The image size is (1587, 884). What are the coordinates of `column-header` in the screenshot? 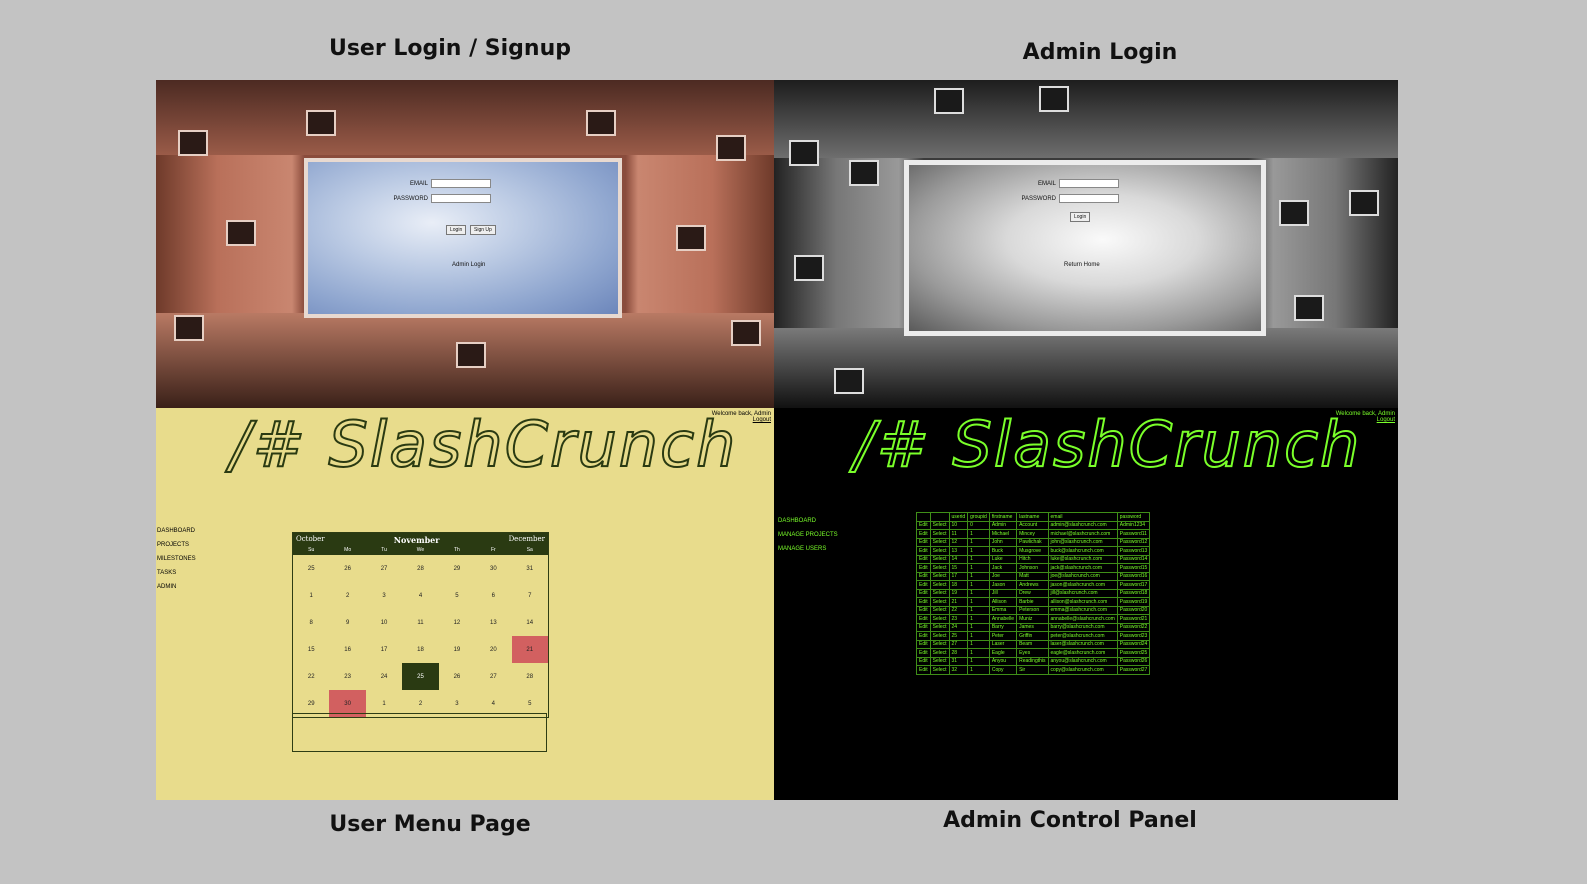 It's located at (923, 517).